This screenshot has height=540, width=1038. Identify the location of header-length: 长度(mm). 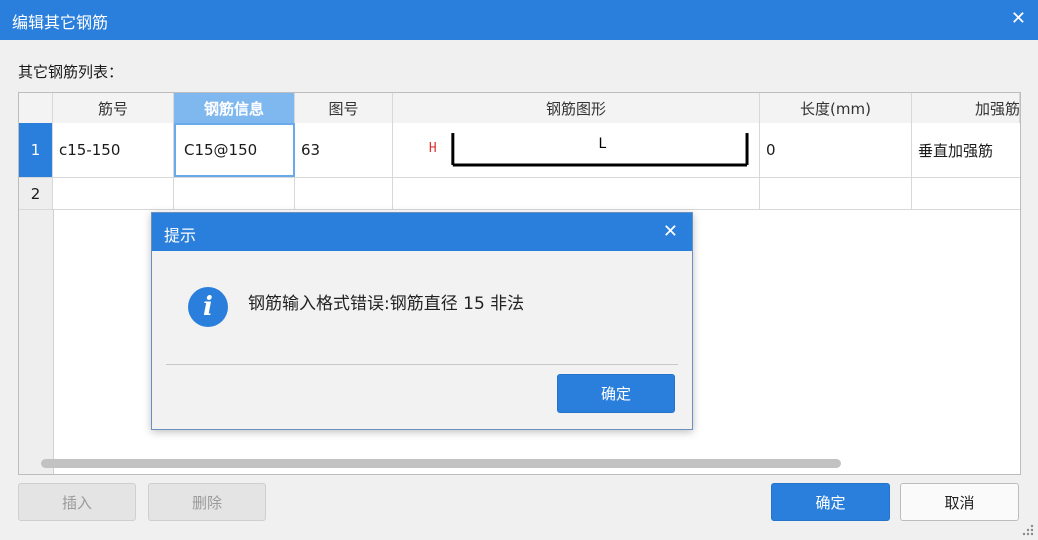
(836, 108).